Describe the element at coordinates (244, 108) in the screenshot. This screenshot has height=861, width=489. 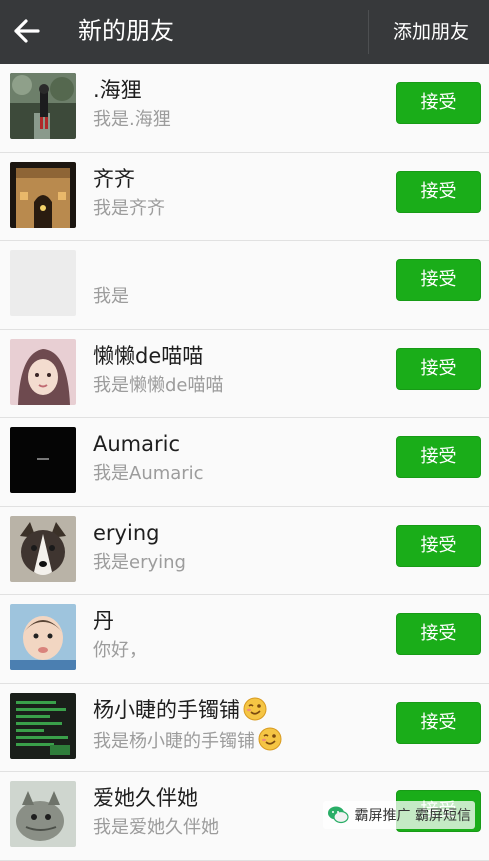
I see `friend-request-row: .海狸 我是.海狸 接受` at that location.